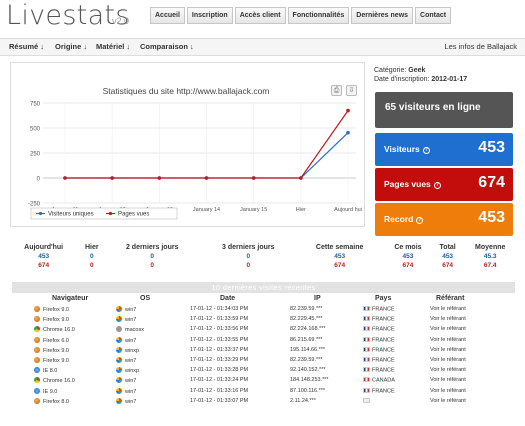 Image resolution: width=525 pixels, height=426 pixels. What do you see at coordinates (26, 46) in the screenshot?
I see `tab-resume: Résumé ↓` at bounding box center [26, 46].